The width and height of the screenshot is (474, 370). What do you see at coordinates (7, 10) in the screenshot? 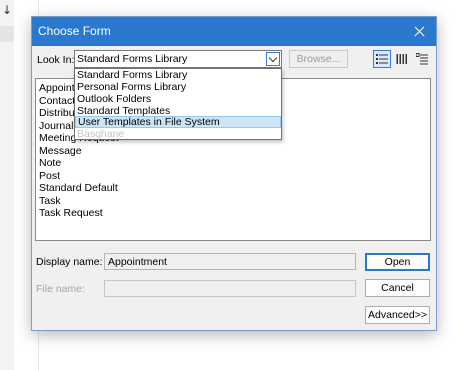
I see `down-arrow-icon: ↓` at bounding box center [7, 10].